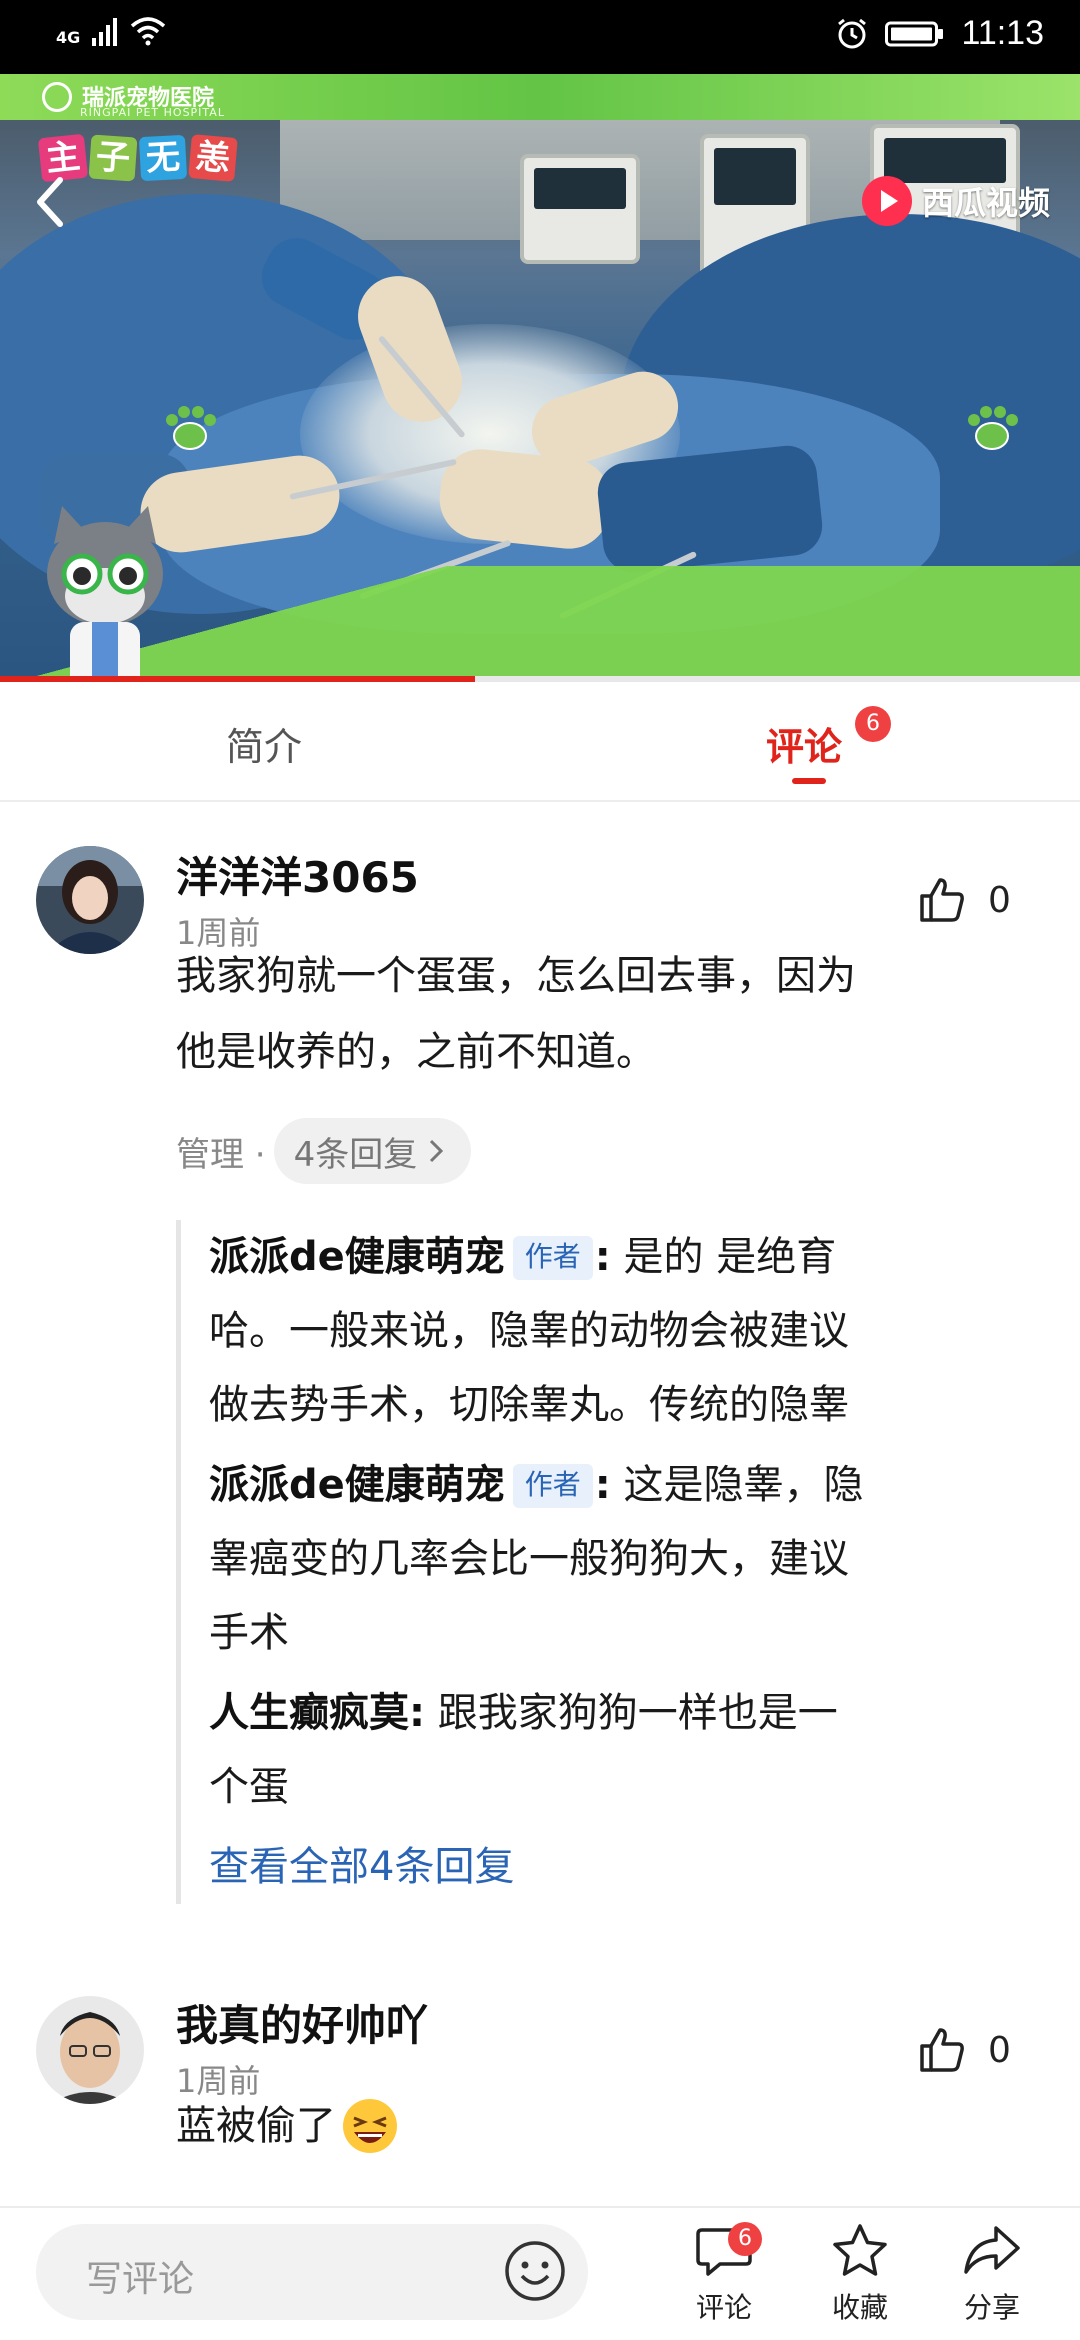 Image resolution: width=1080 pixels, height=2340 pixels. I want to click on tab-intro: 简介, so click(264, 743).